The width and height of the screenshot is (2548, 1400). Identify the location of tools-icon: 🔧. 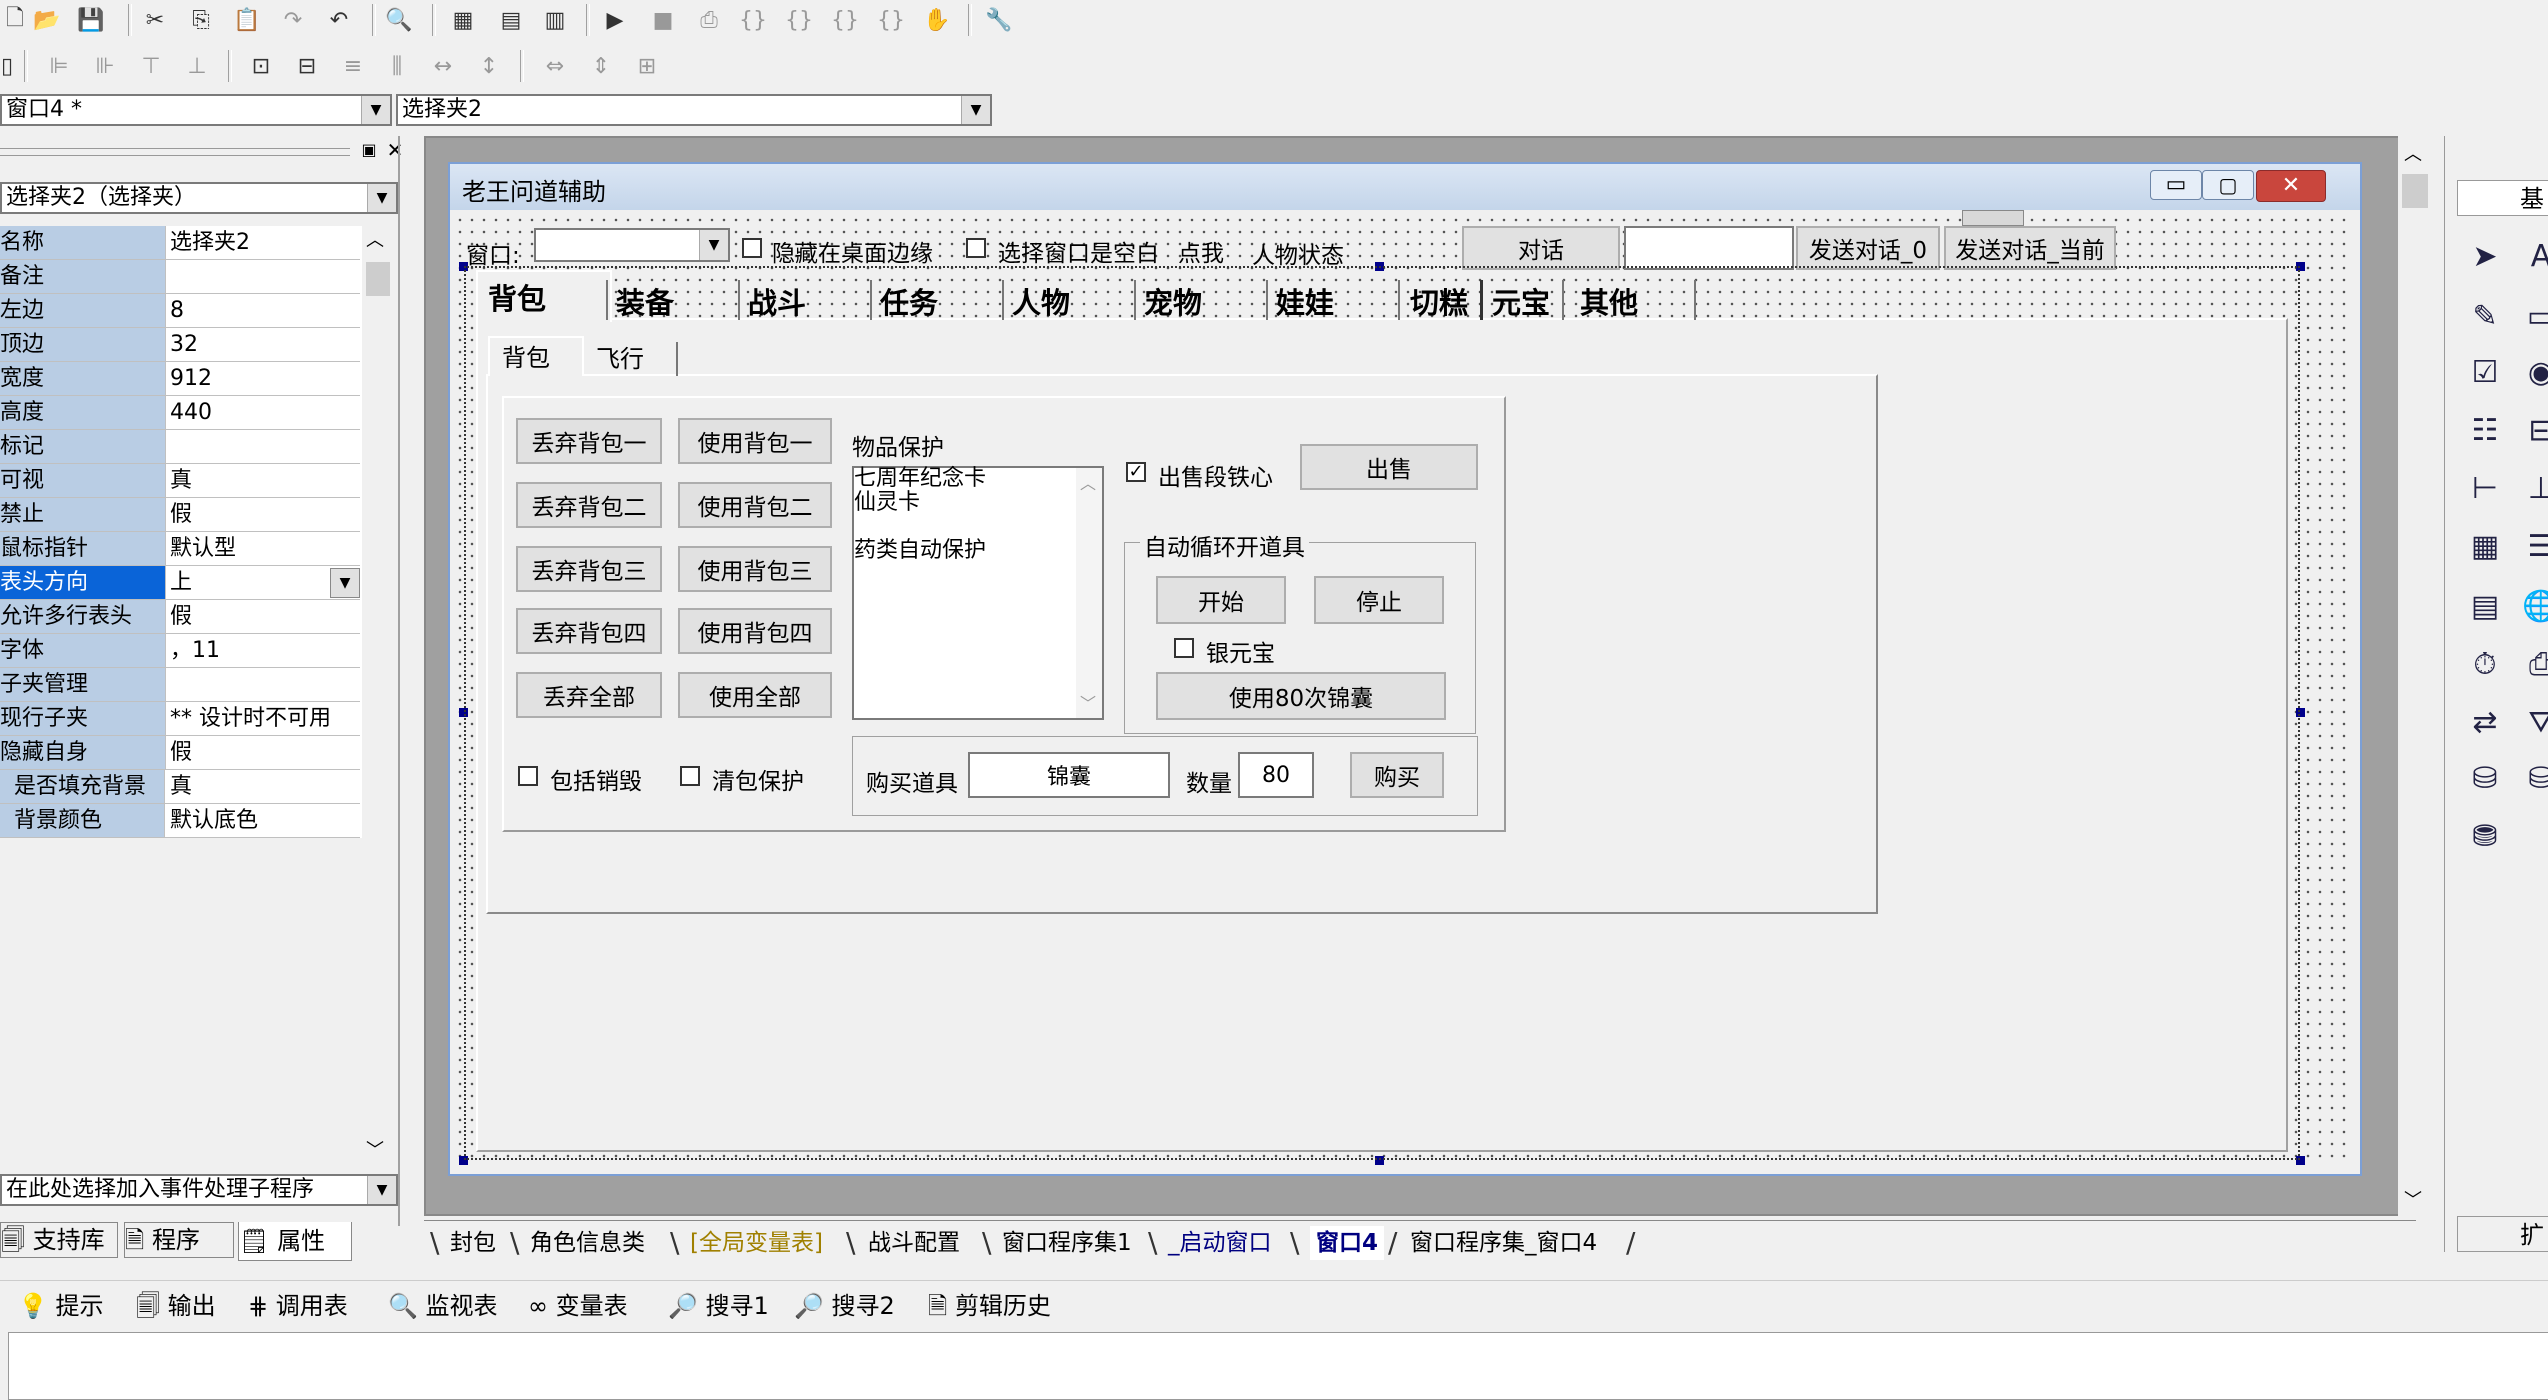
(999, 20).